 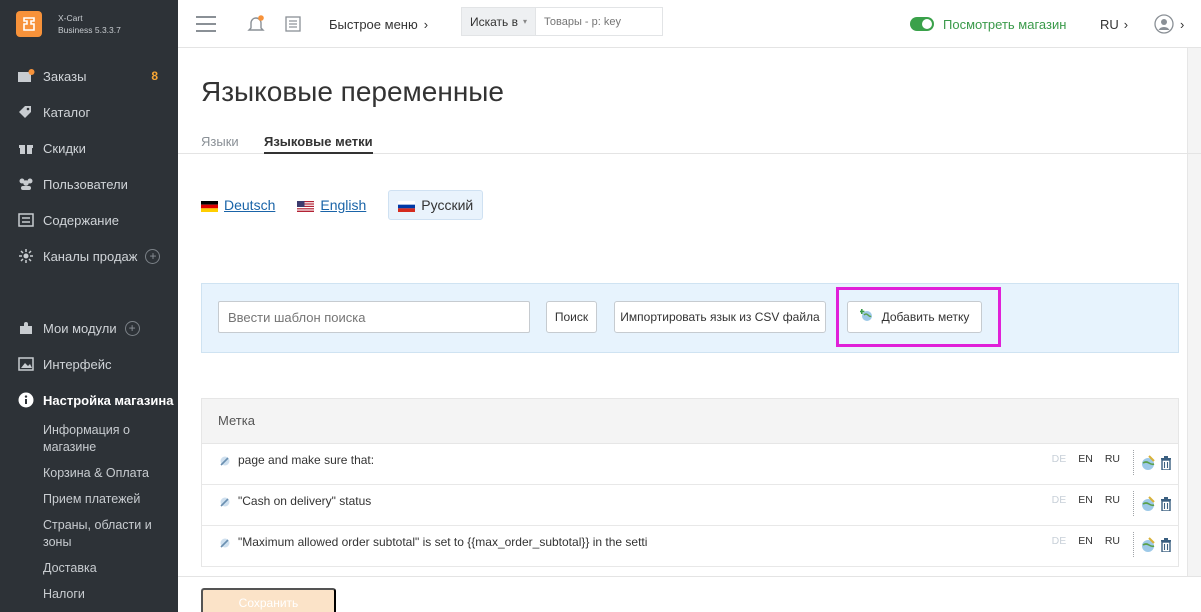 What do you see at coordinates (80, 328) in the screenshot?
I see `sidebar-item-label: Мои модули` at bounding box center [80, 328].